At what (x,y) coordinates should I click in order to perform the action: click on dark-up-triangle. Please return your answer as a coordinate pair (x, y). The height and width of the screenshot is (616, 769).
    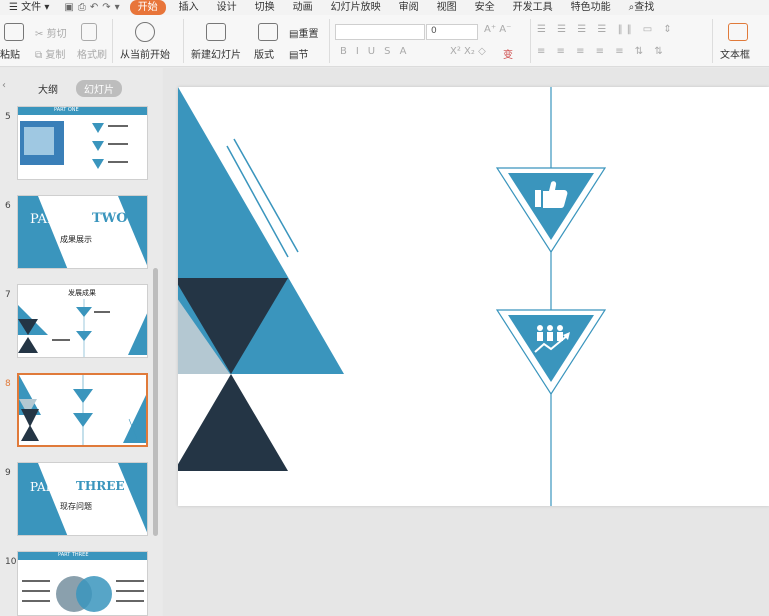
    Looking at the image, I should click on (233, 422).